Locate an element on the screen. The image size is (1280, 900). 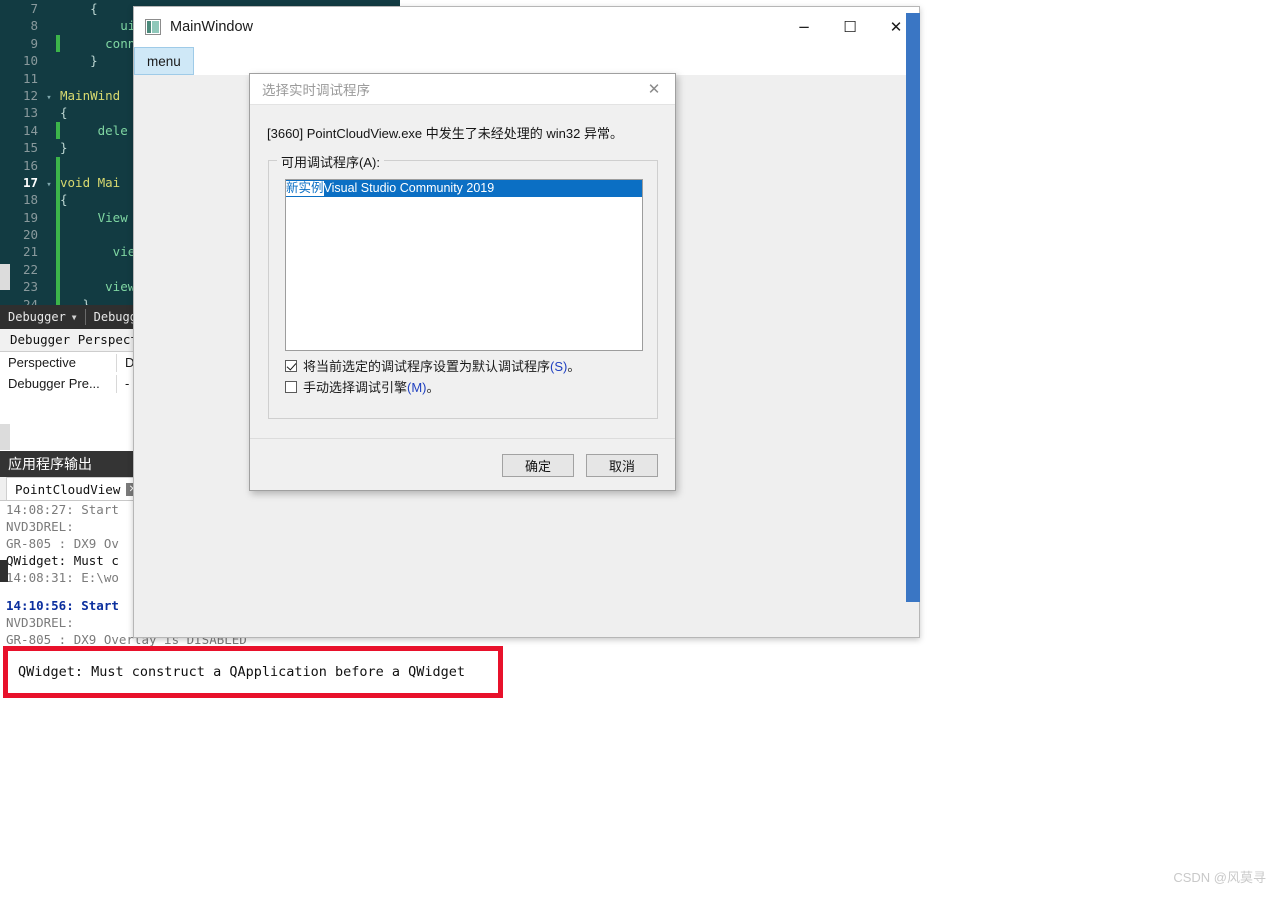
cancel-button: 取消 is located at coordinates (622, 465).